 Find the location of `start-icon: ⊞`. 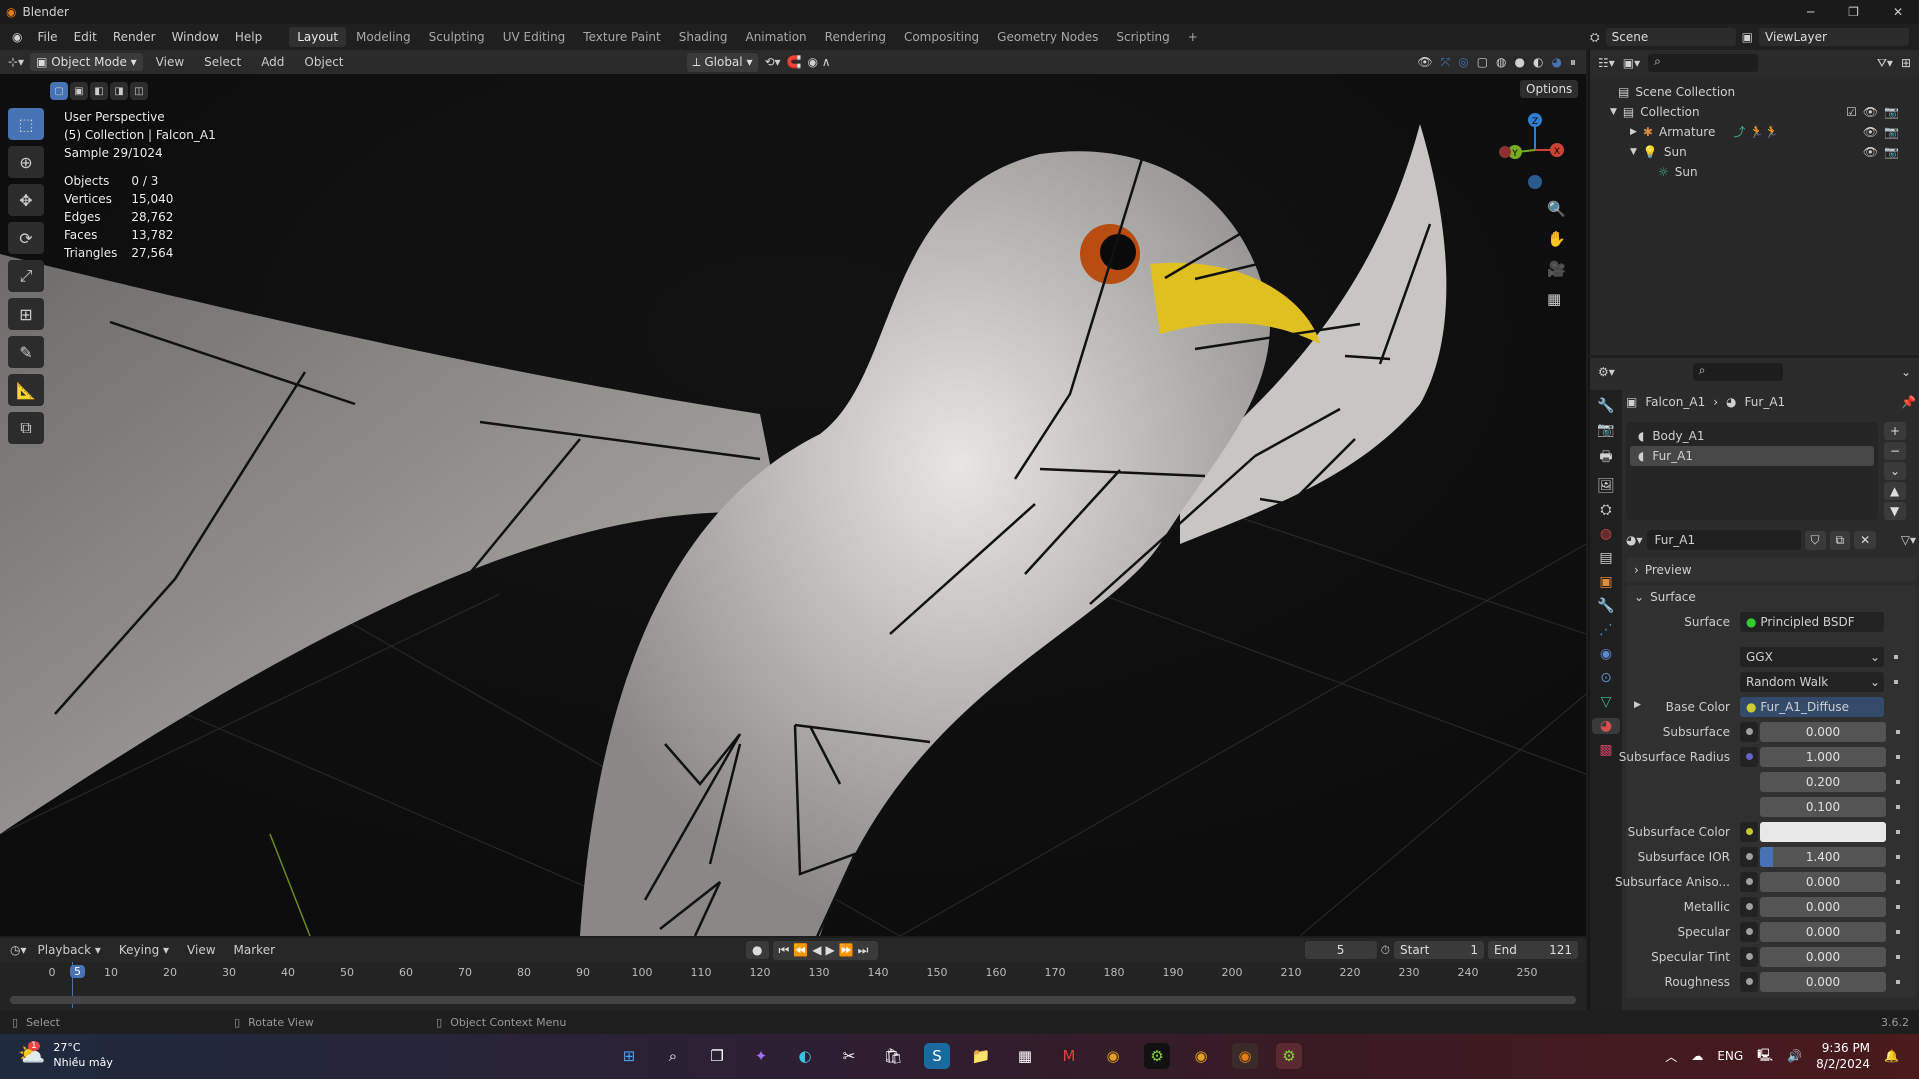

start-icon: ⊞ is located at coordinates (629, 1056).